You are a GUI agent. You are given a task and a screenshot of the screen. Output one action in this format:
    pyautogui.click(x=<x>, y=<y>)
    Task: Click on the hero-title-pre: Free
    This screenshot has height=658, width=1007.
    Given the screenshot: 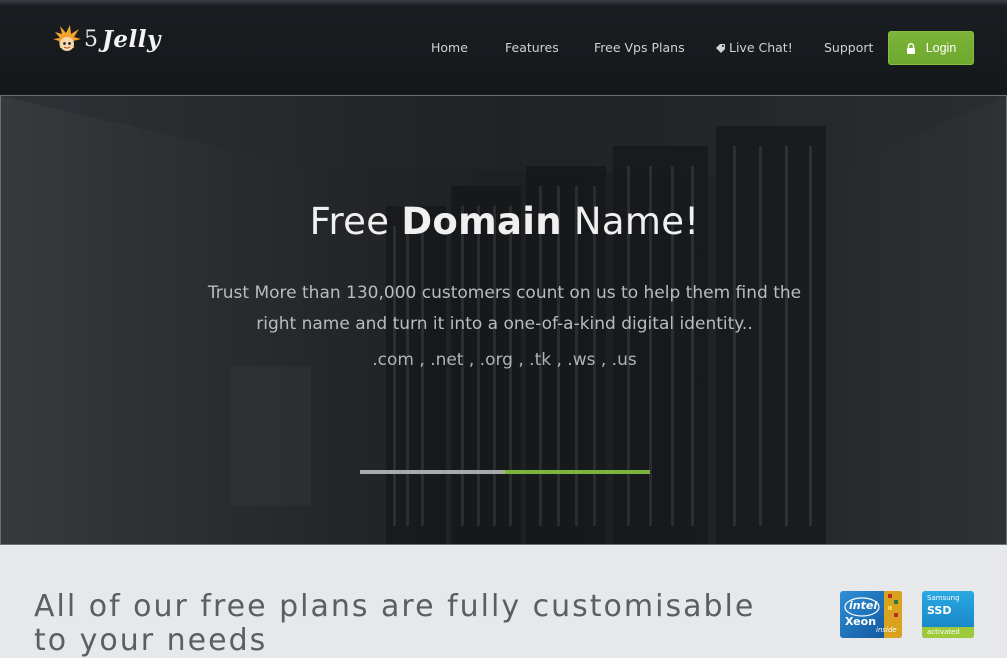 What is the action you would take?
    pyautogui.click(x=355, y=221)
    